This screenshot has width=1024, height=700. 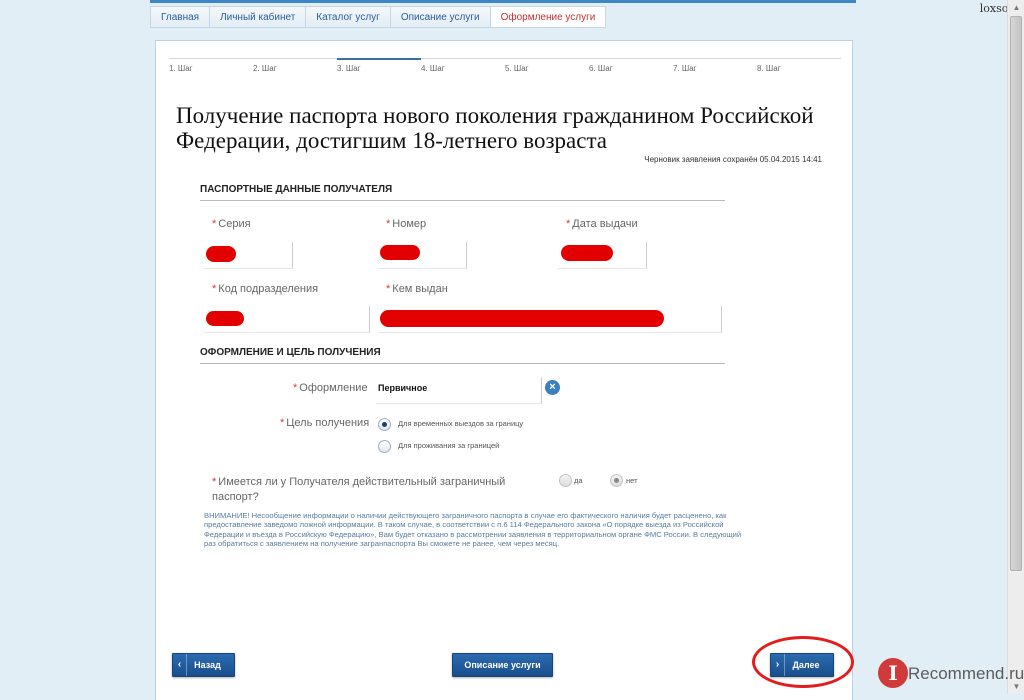 I want to click on division-code-label: * Код подразделения, so click(x=265, y=289).